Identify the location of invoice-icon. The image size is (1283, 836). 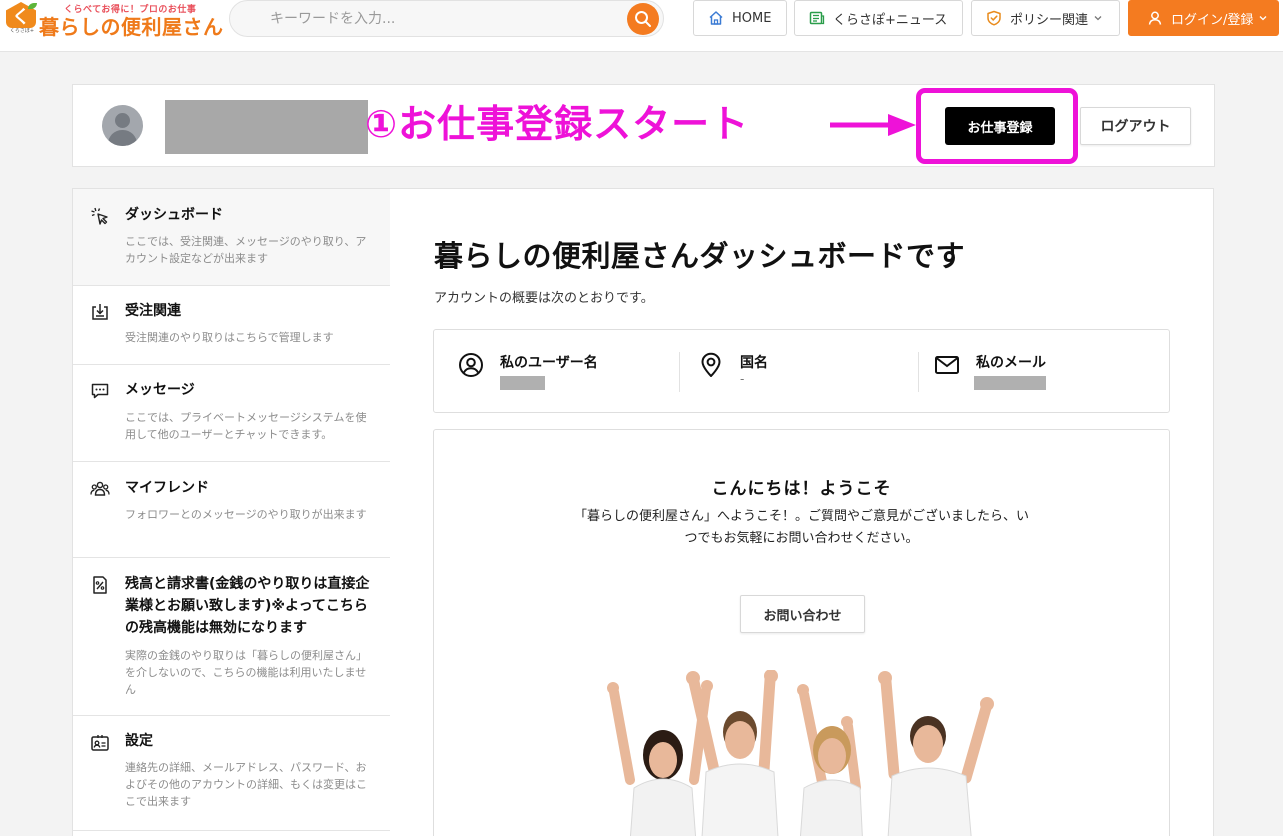
(100, 585).